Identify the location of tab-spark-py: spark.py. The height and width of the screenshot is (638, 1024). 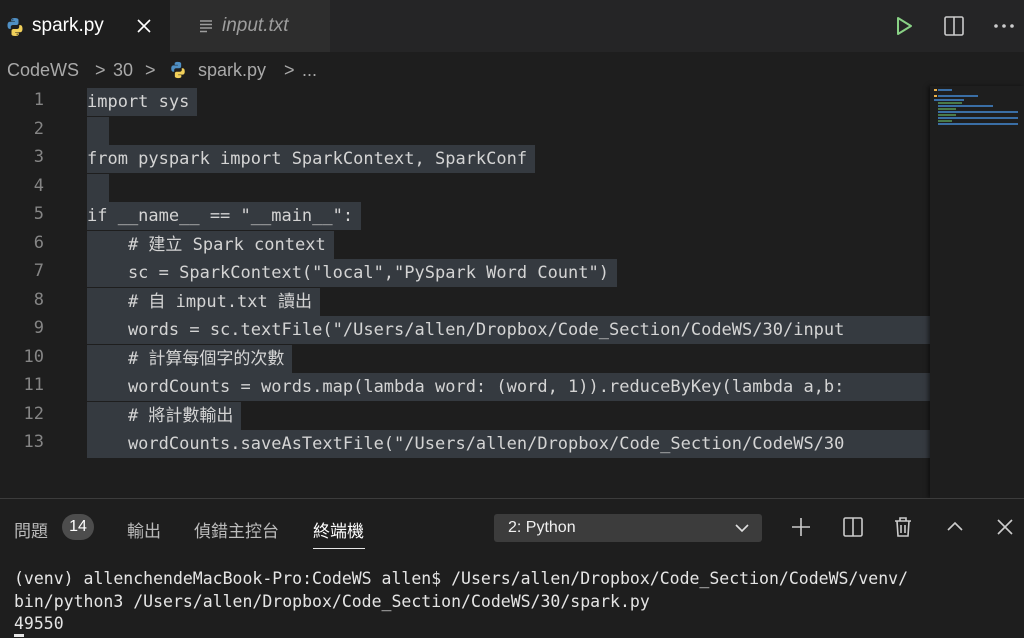
(85, 26).